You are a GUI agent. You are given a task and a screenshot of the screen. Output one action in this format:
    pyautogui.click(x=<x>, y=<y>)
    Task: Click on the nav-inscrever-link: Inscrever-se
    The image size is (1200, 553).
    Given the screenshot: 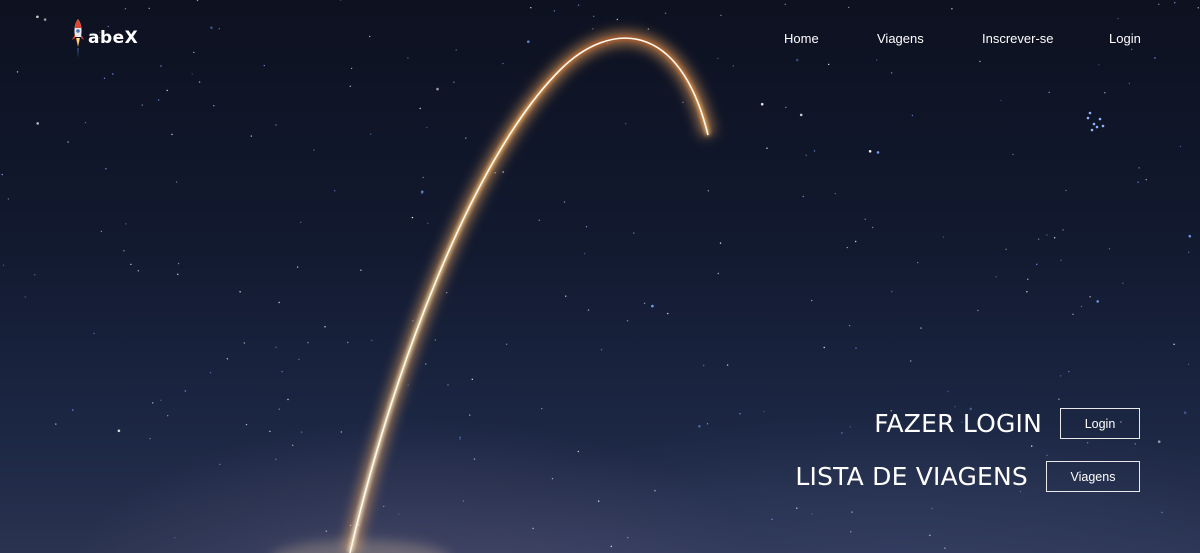 What is the action you would take?
    pyautogui.click(x=1018, y=38)
    